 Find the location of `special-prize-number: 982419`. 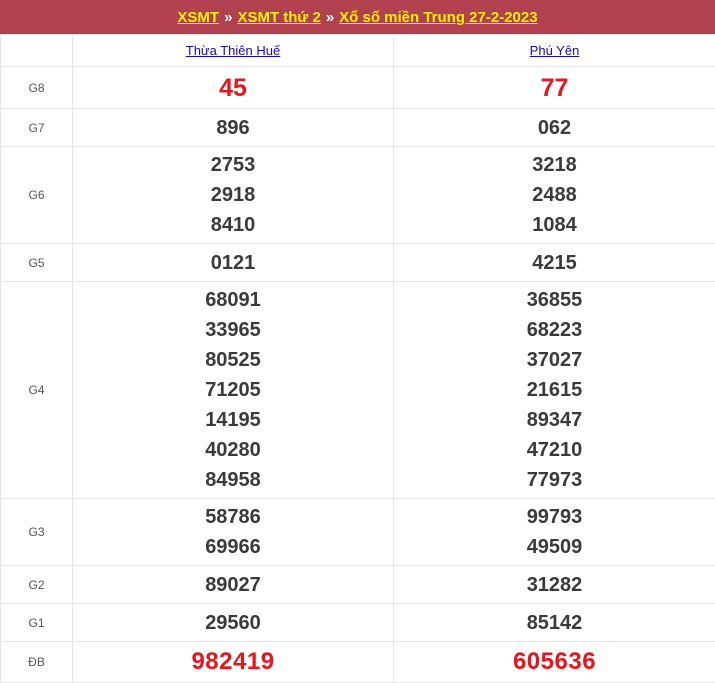

special-prize-number: 982419 is located at coordinates (233, 662).